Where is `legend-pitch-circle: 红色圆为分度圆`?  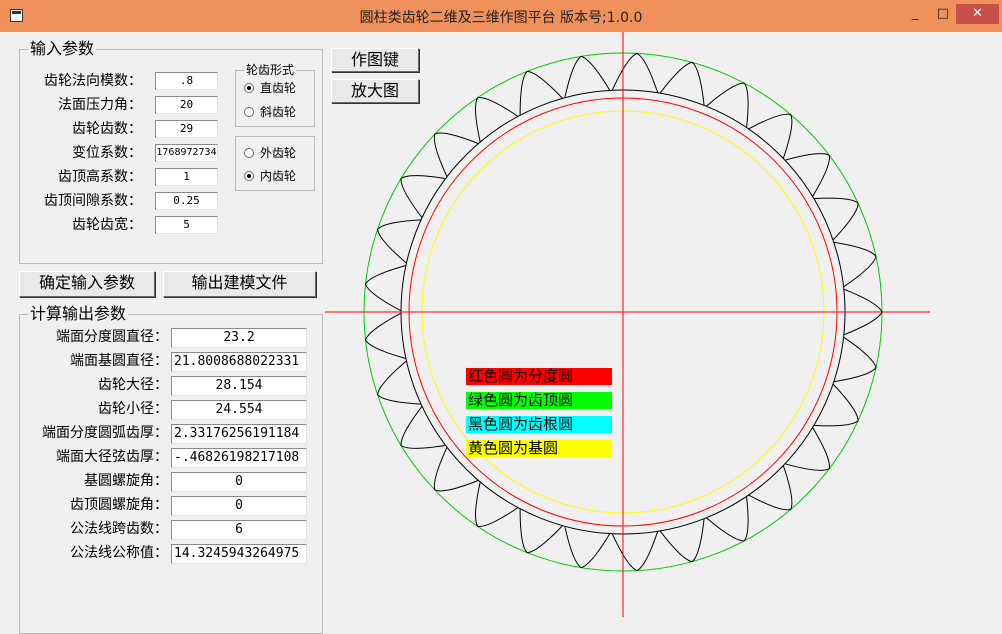
legend-pitch-circle: 红色圆为分度圆 is located at coordinates (539, 376).